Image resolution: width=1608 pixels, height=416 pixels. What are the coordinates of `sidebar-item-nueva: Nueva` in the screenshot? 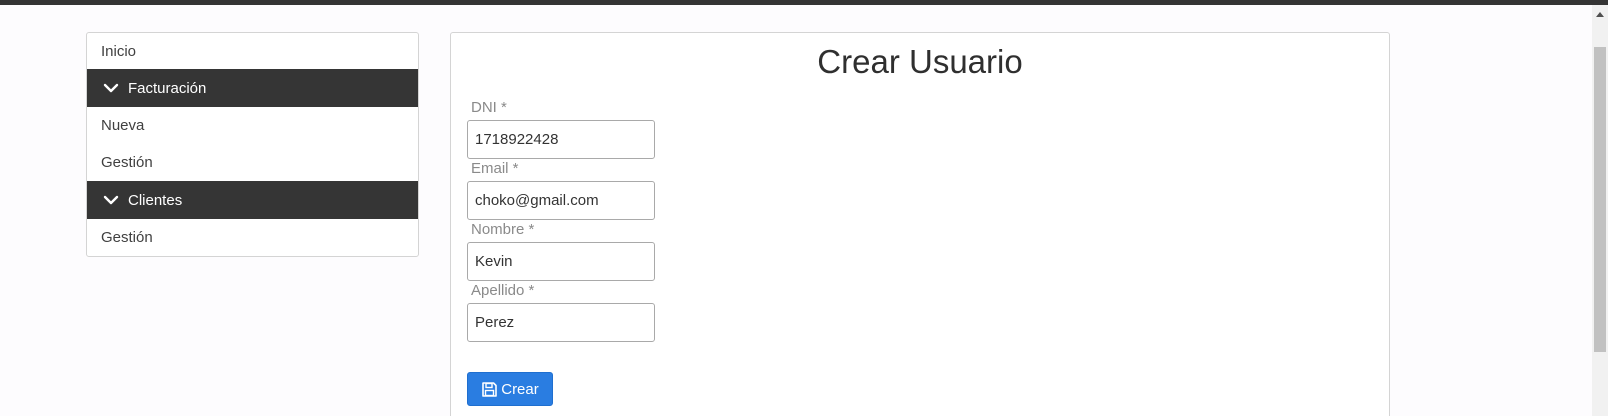 It's located at (252, 125).